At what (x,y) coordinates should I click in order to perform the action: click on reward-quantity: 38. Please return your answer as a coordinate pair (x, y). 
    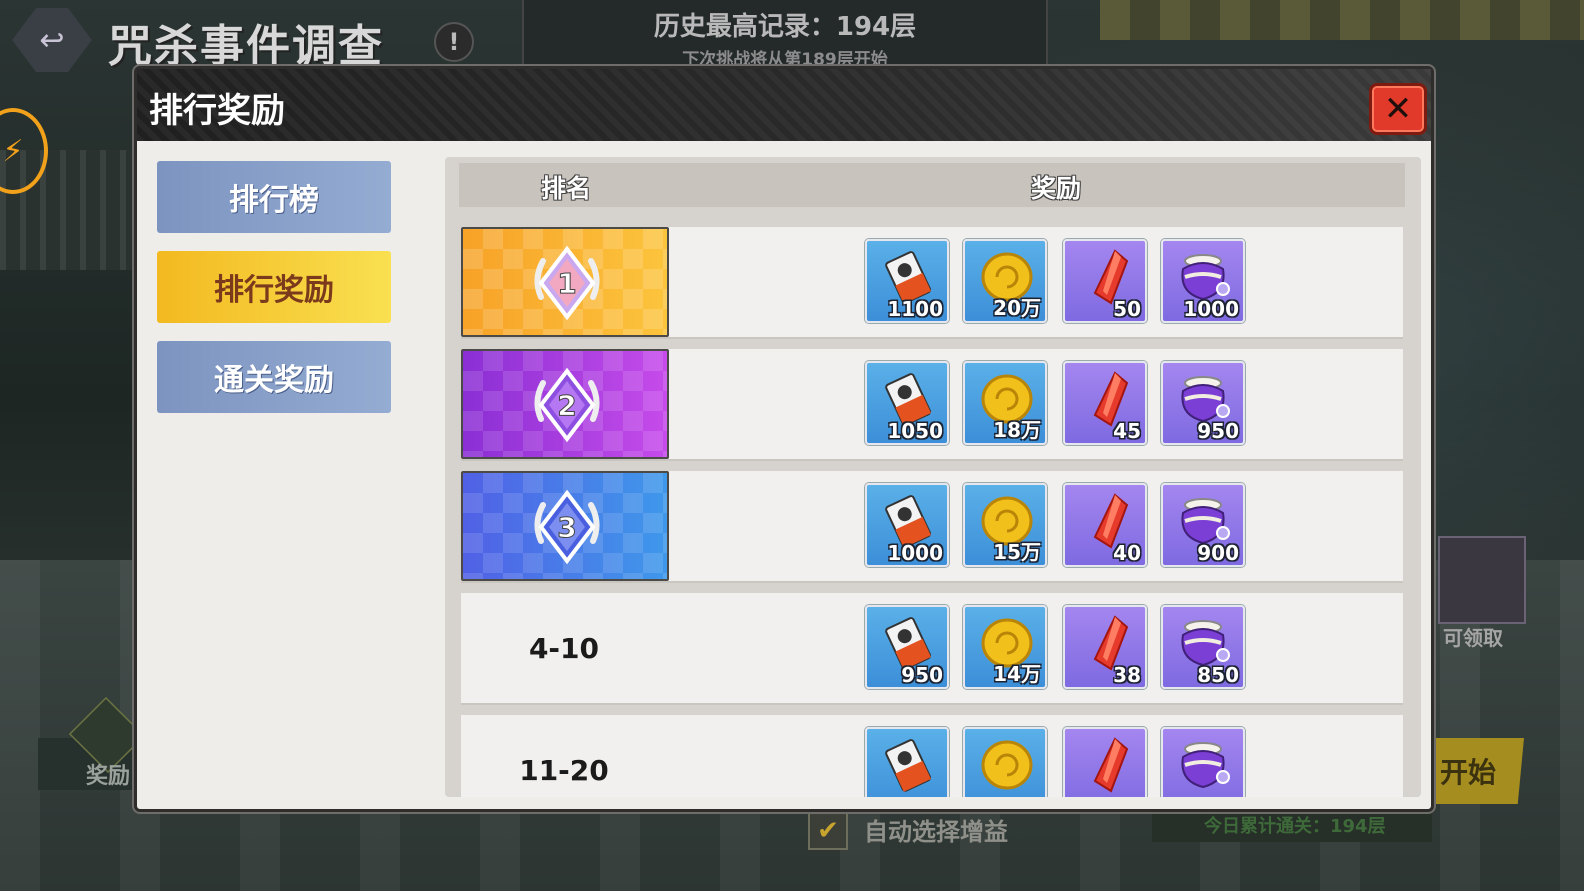
    Looking at the image, I should click on (1127, 675).